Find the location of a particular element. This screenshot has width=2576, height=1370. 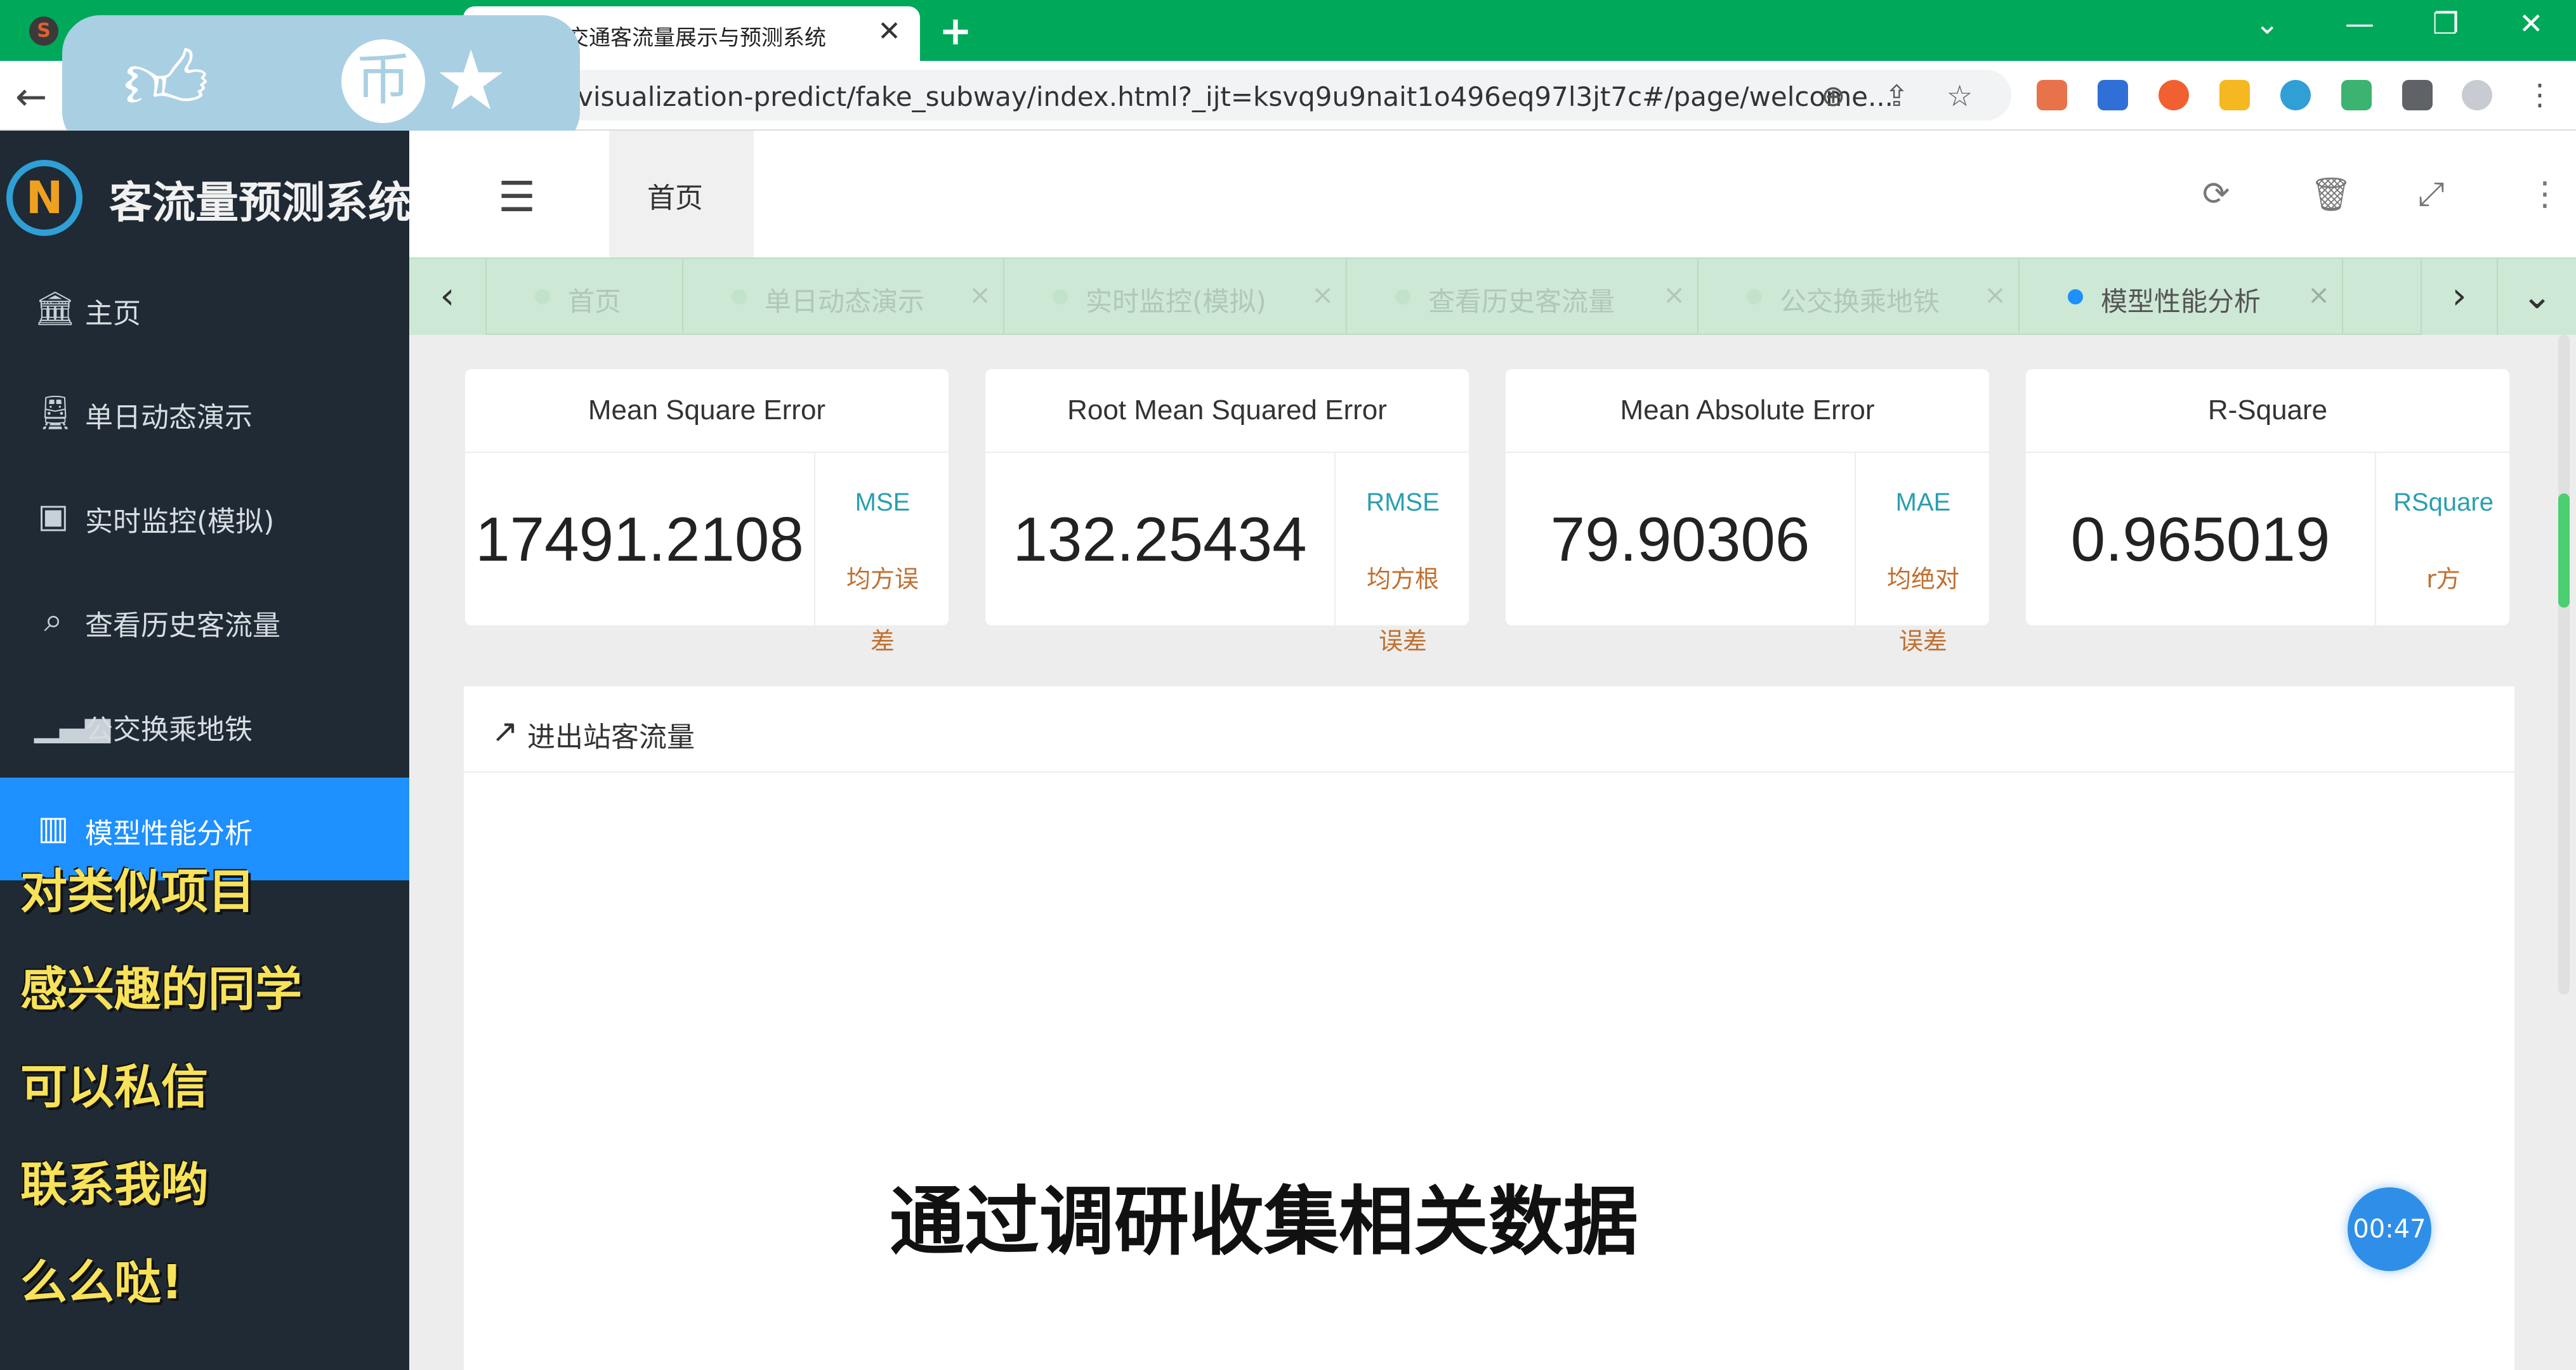

page-tab-realtime: 实时监控(模拟) × is located at coordinates (1175, 297).